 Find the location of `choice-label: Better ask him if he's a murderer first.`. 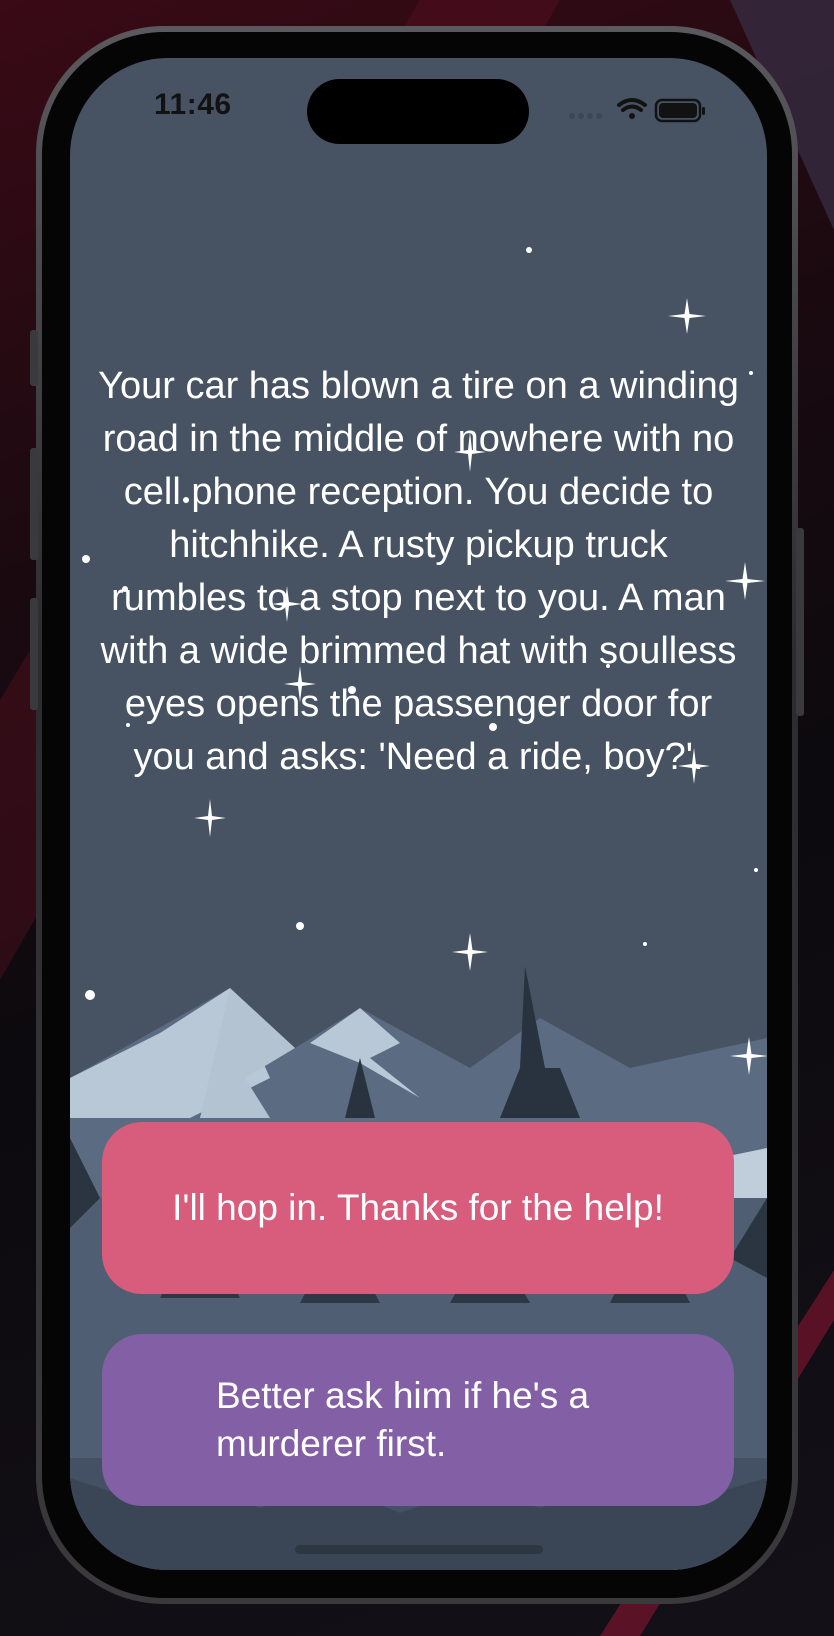

choice-label: Better ask him if he's a murderer first. is located at coordinates (403, 1419).